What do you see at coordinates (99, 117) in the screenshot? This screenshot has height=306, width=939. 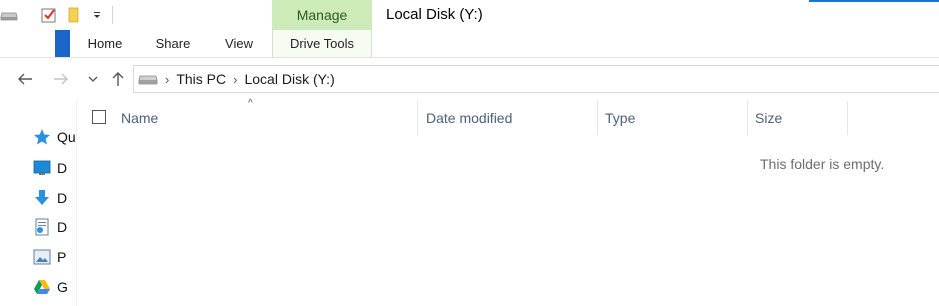 I see `select-all-checkbox` at bounding box center [99, 117].